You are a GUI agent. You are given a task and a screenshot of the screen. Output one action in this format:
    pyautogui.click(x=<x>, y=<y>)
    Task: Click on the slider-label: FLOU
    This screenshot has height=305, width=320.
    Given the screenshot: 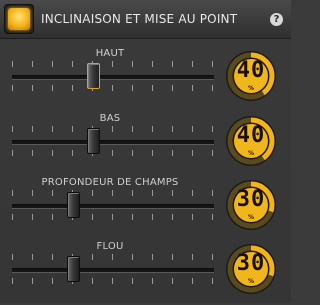 What is the action you would take?
    pyautogui.click(x=110, y=246)
    